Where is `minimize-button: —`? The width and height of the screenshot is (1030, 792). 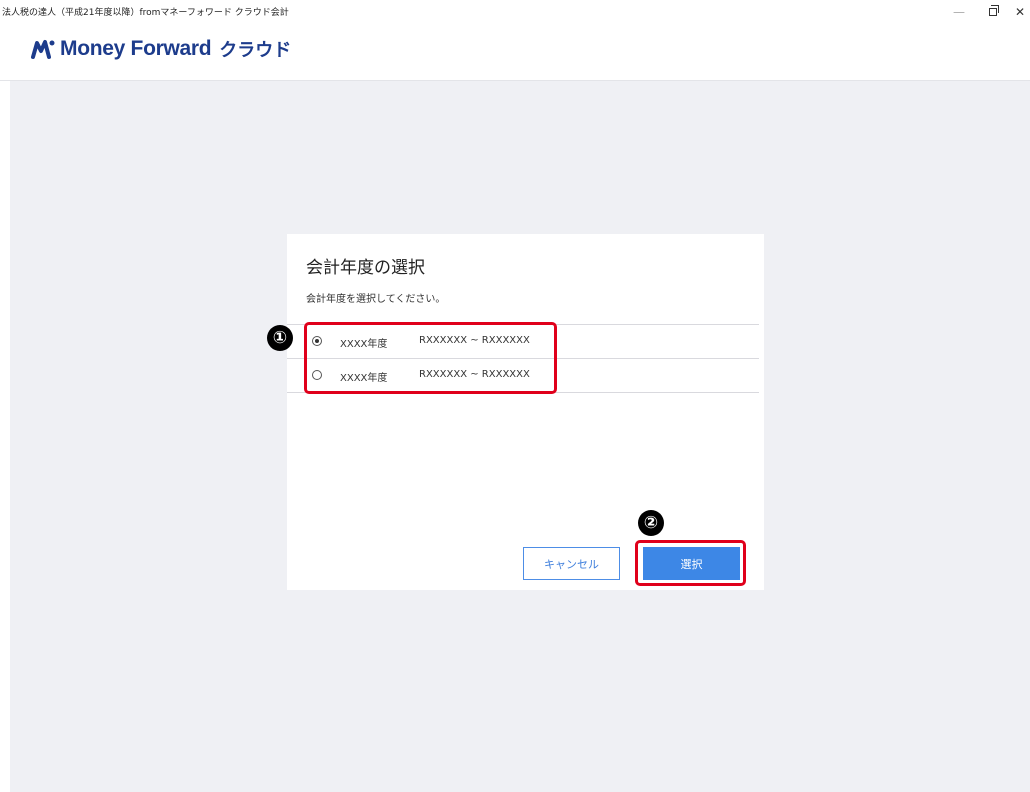 minimize-button: — is located at coordinates (959, 12).